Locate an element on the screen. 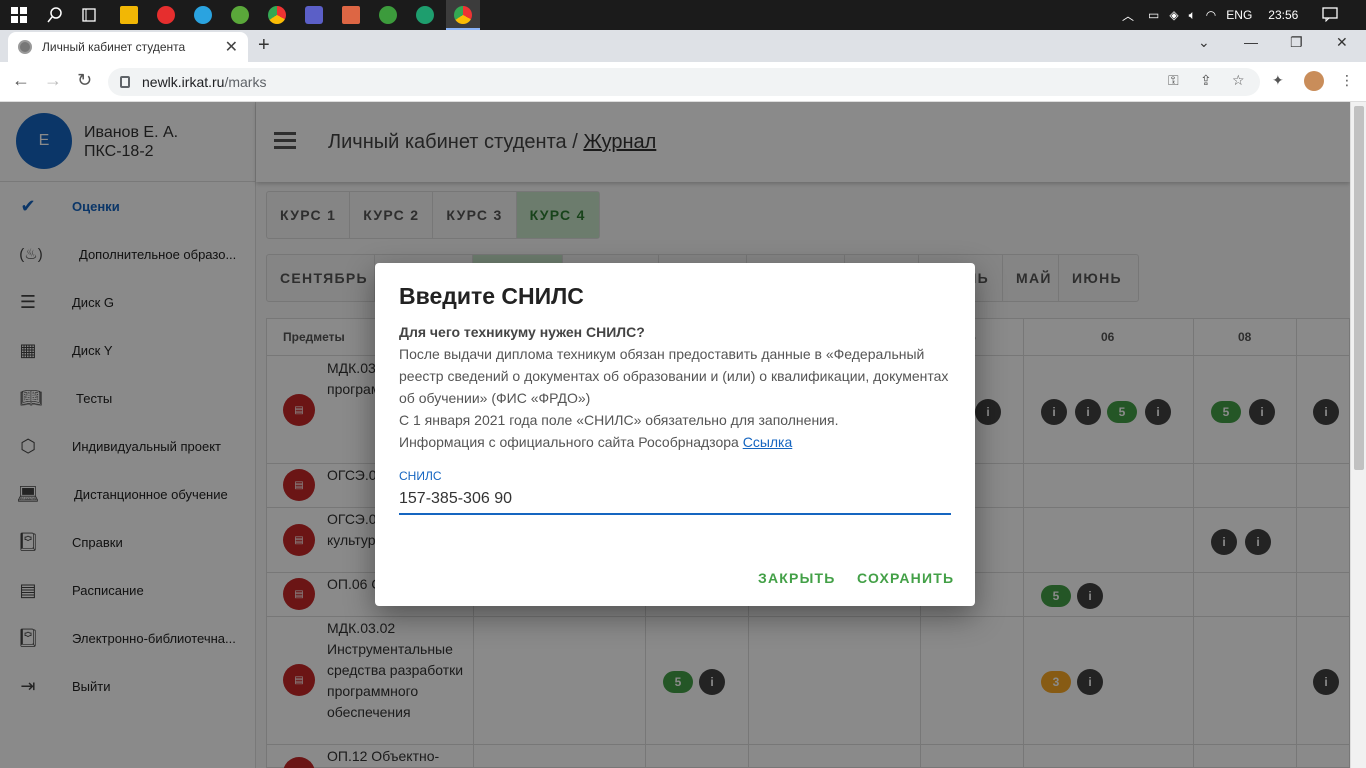 Image resolution: width=1366 pixels, height=768 pixels. system-tray: ︿ ▭ ◈ 🔈︎ ◠ ENG 23:56 is located at coordinates (1230, 15).